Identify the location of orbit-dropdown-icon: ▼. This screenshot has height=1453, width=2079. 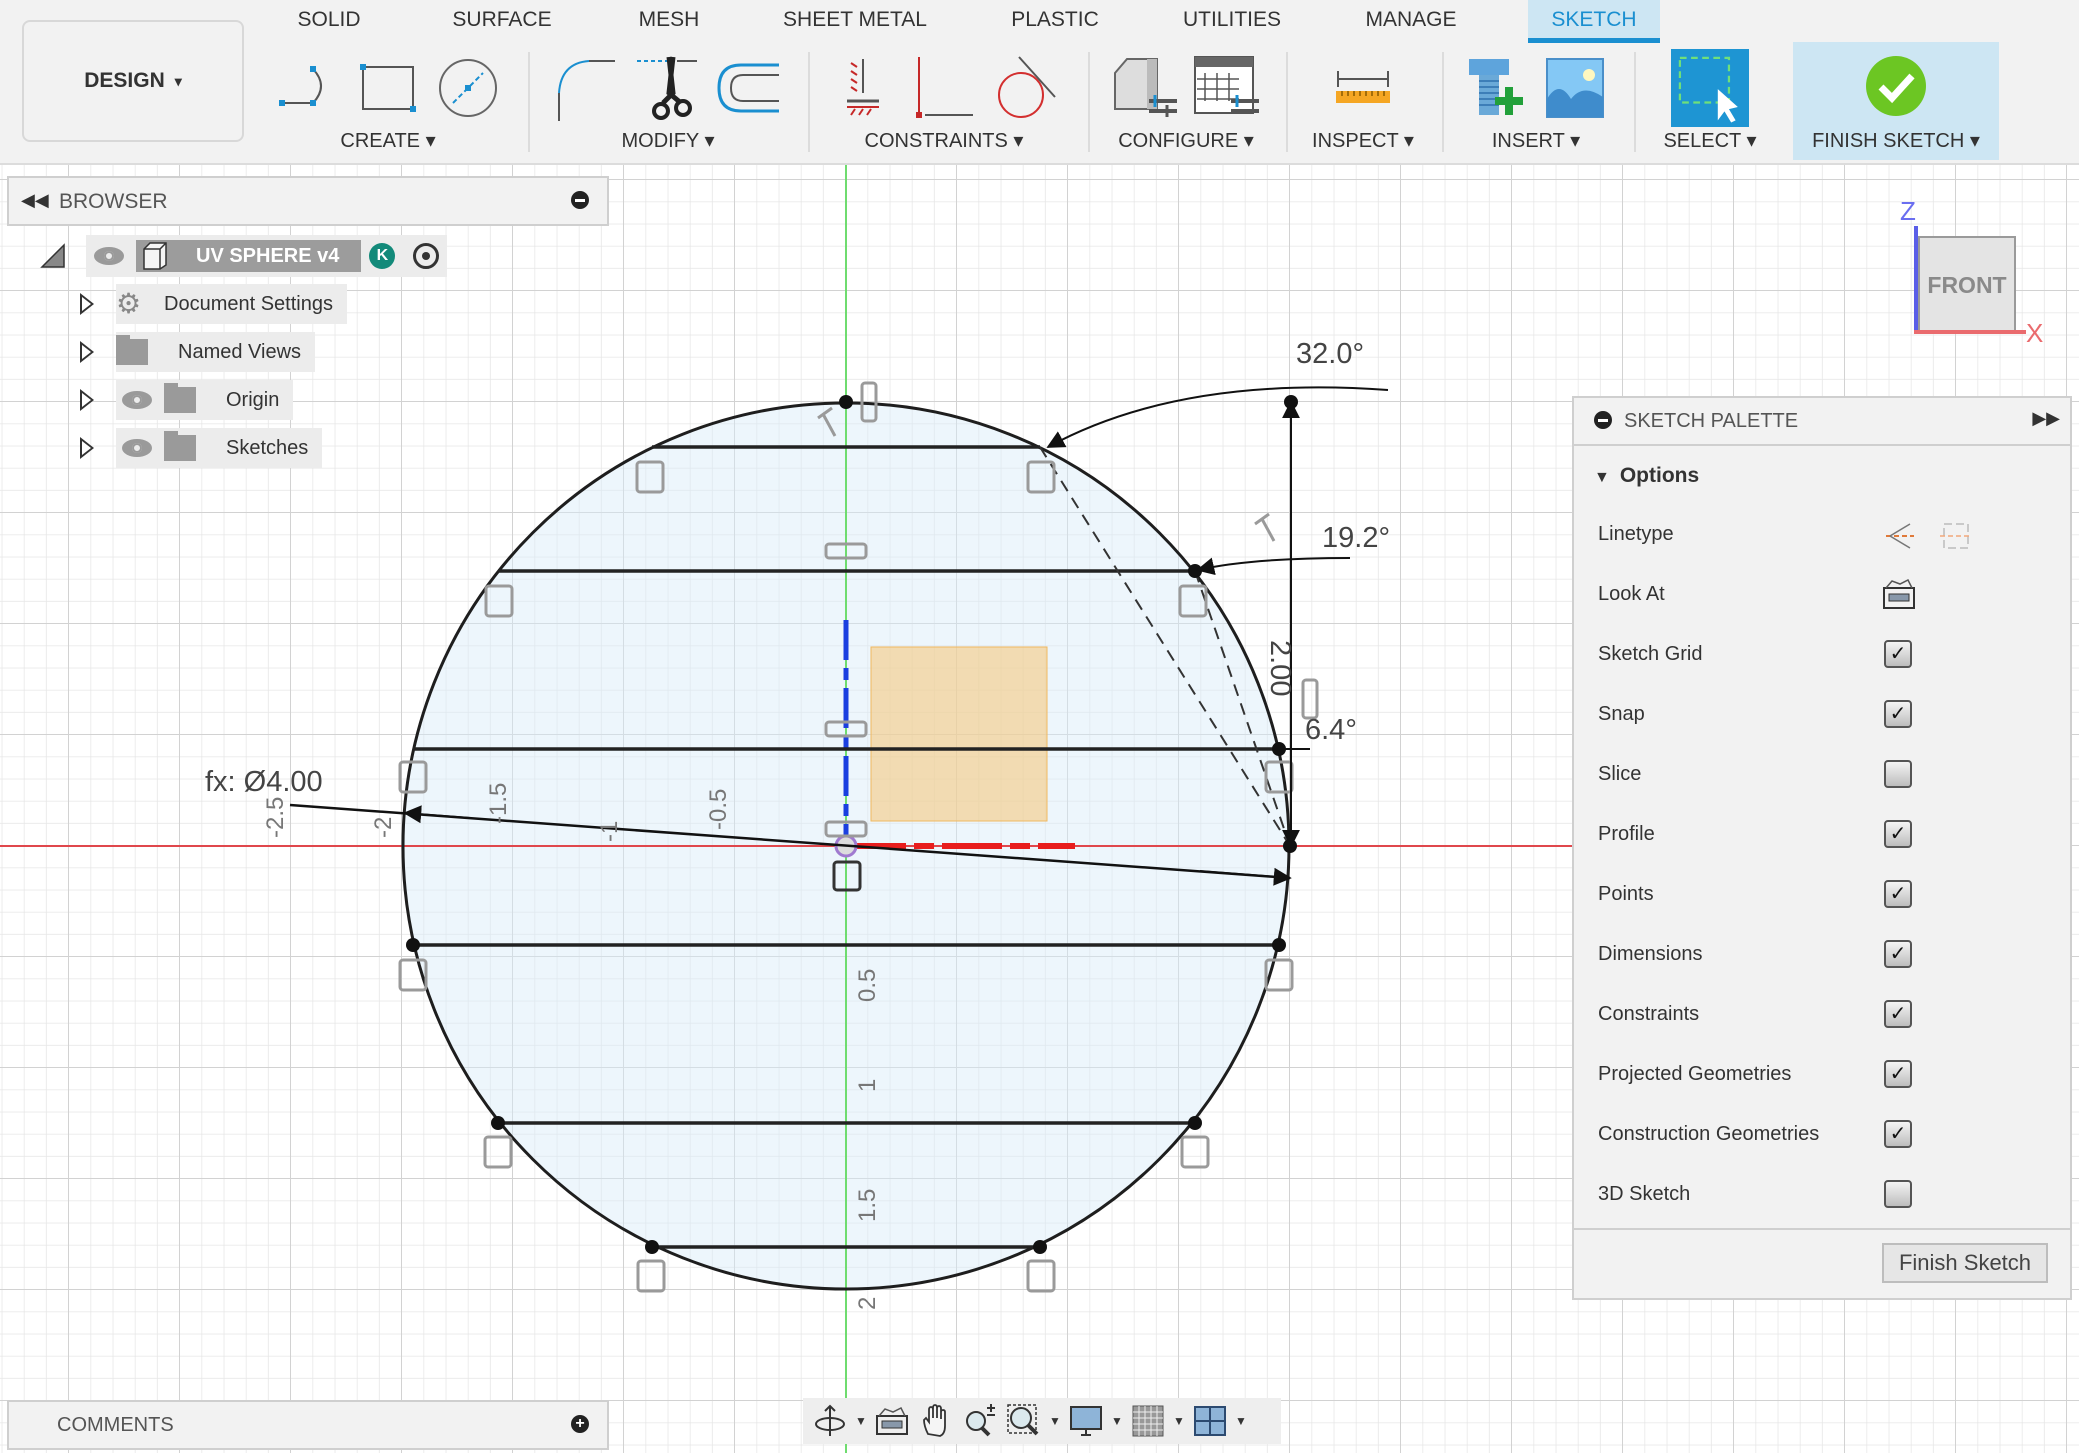
(861, 1421).